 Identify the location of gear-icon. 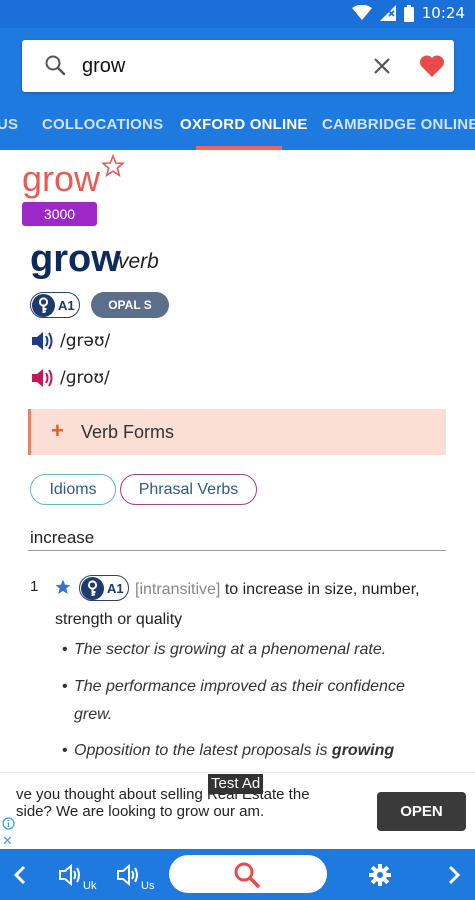
(380, 875).